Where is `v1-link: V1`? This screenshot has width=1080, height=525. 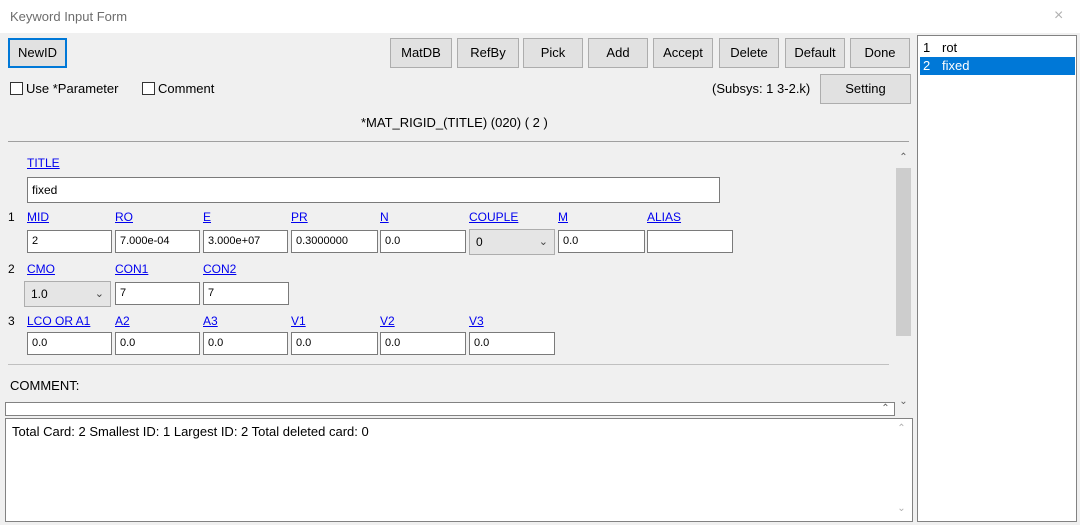
v1-link: V1 is located at coordinates (298, 321).